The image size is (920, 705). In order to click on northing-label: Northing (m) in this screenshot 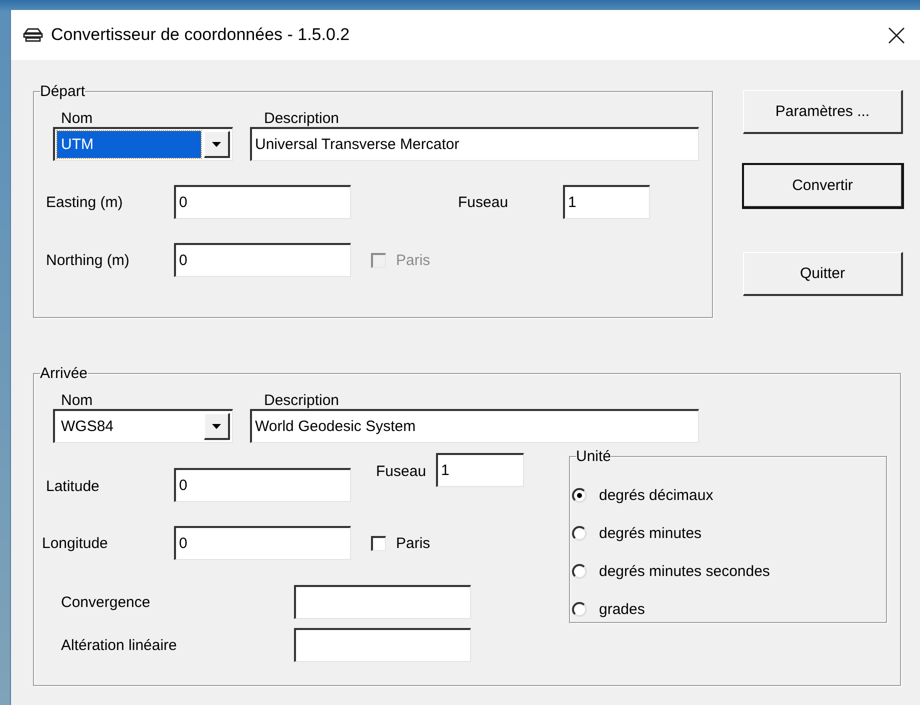, I will do `click(87, 260)`.